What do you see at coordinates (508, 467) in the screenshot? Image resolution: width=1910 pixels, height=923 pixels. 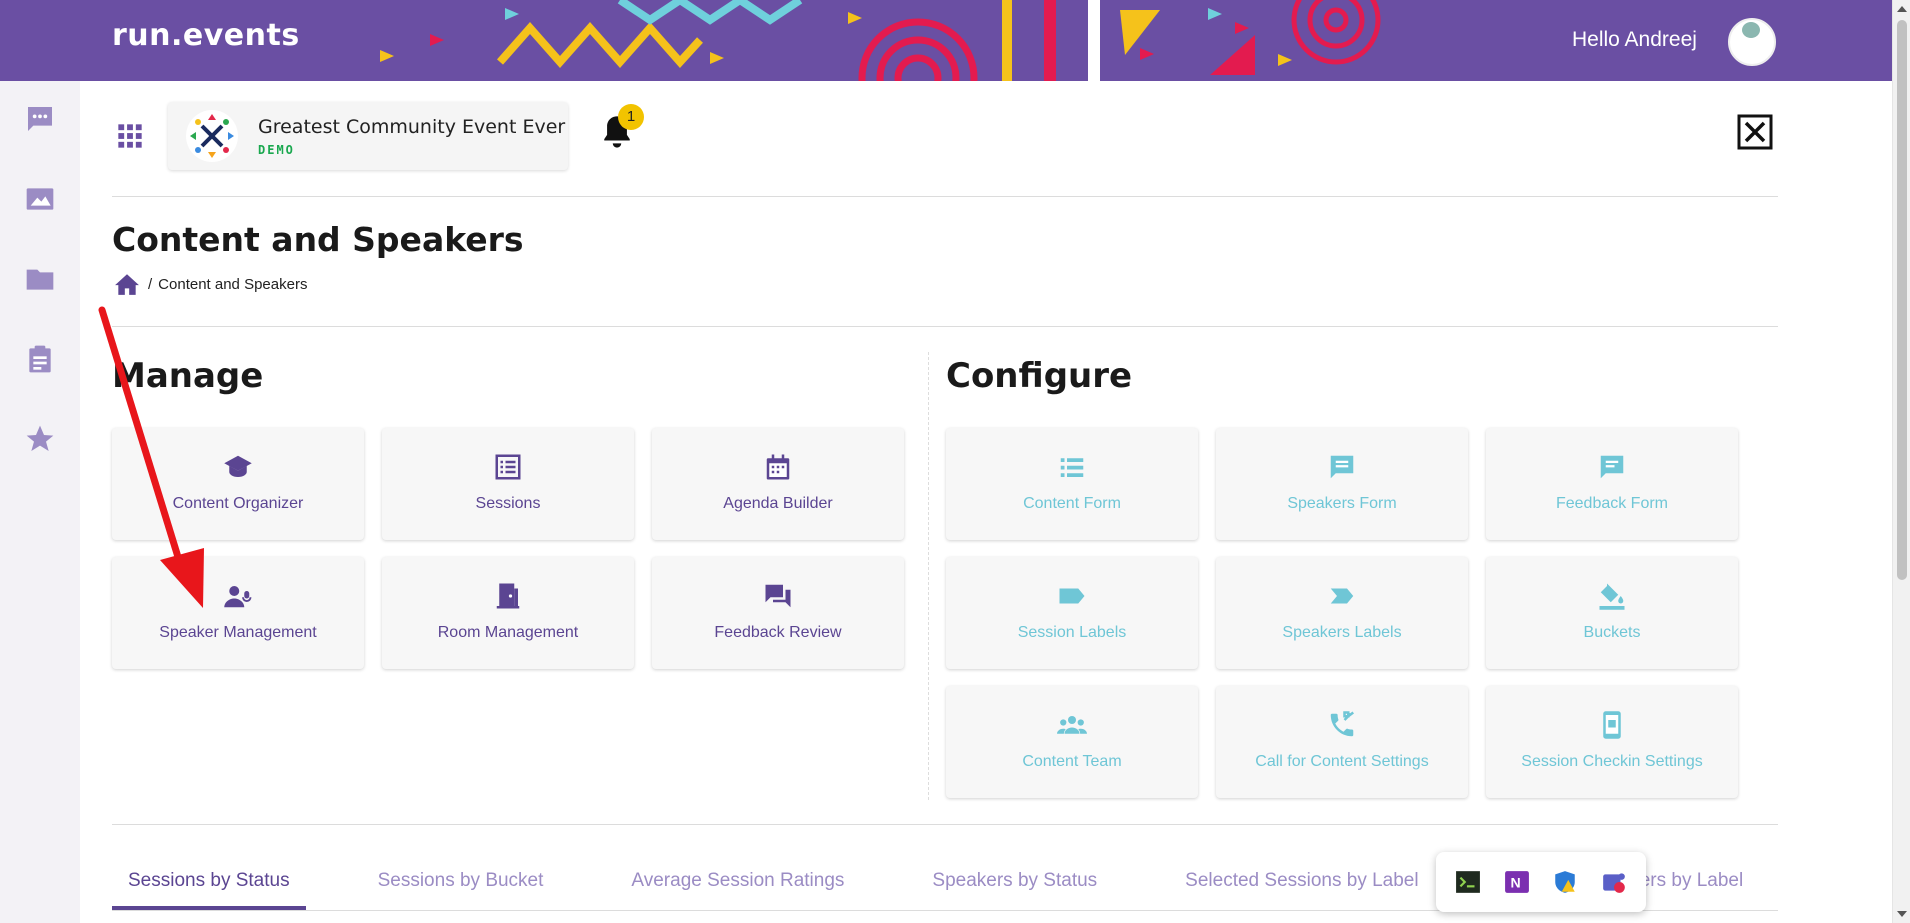 I see `list-alt-icon` at bounding box center [508, 467].